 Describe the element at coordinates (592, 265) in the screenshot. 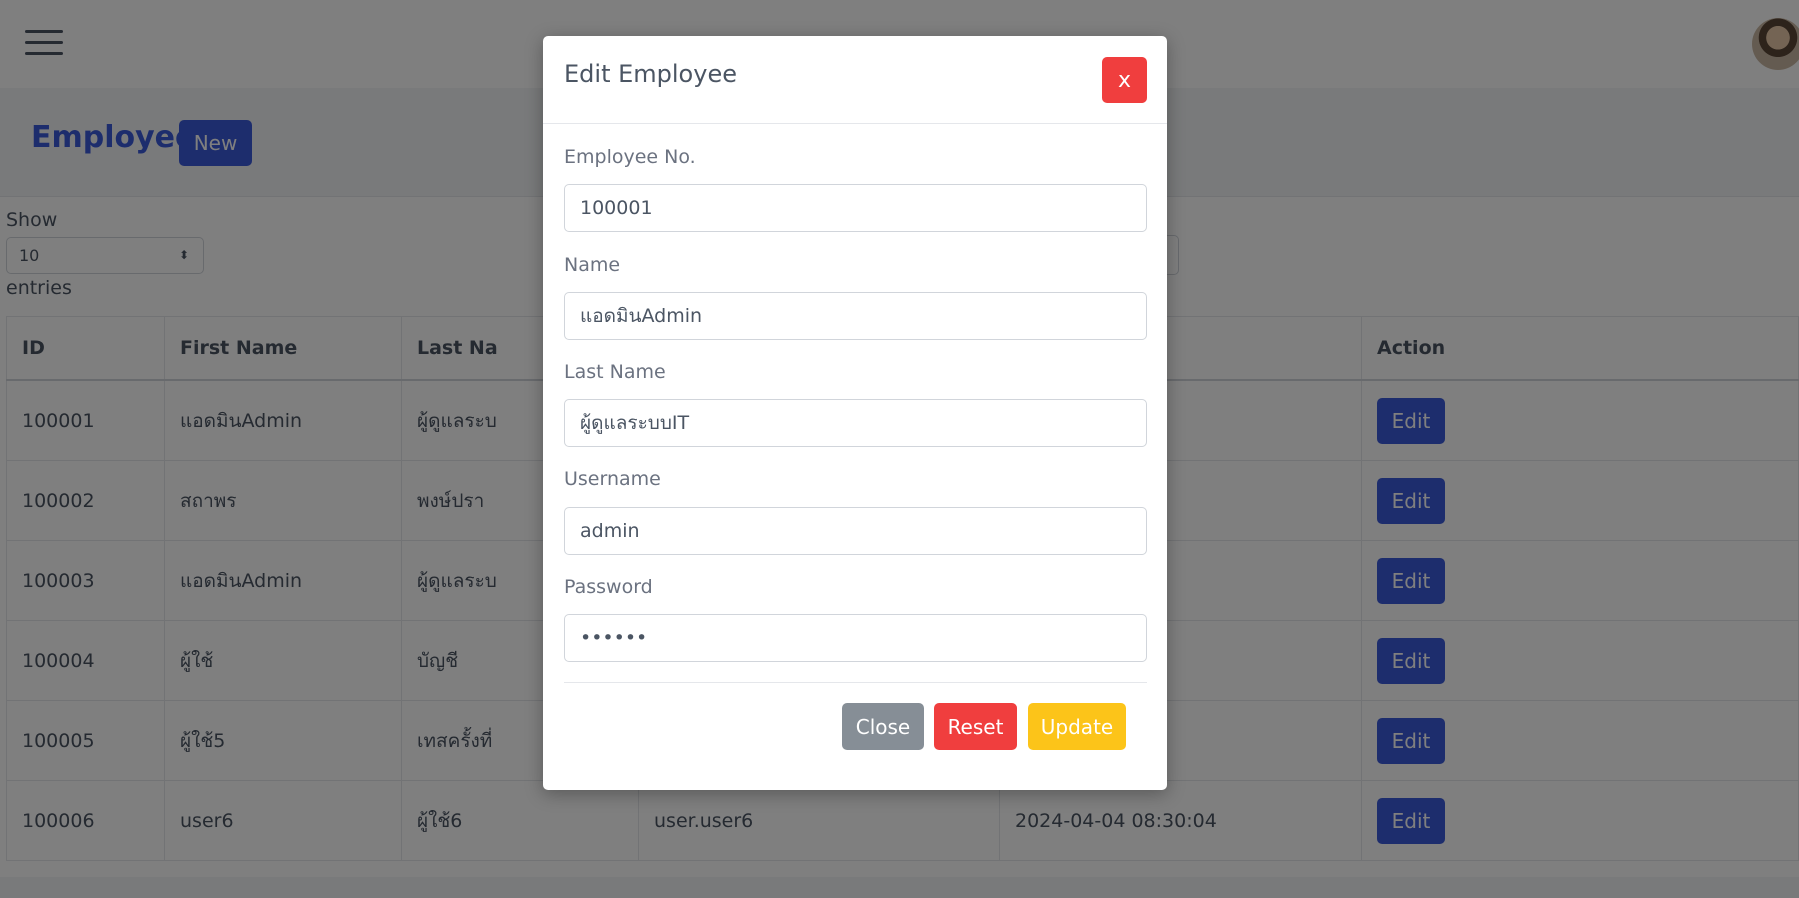

I see `name-label: Name` at that location.